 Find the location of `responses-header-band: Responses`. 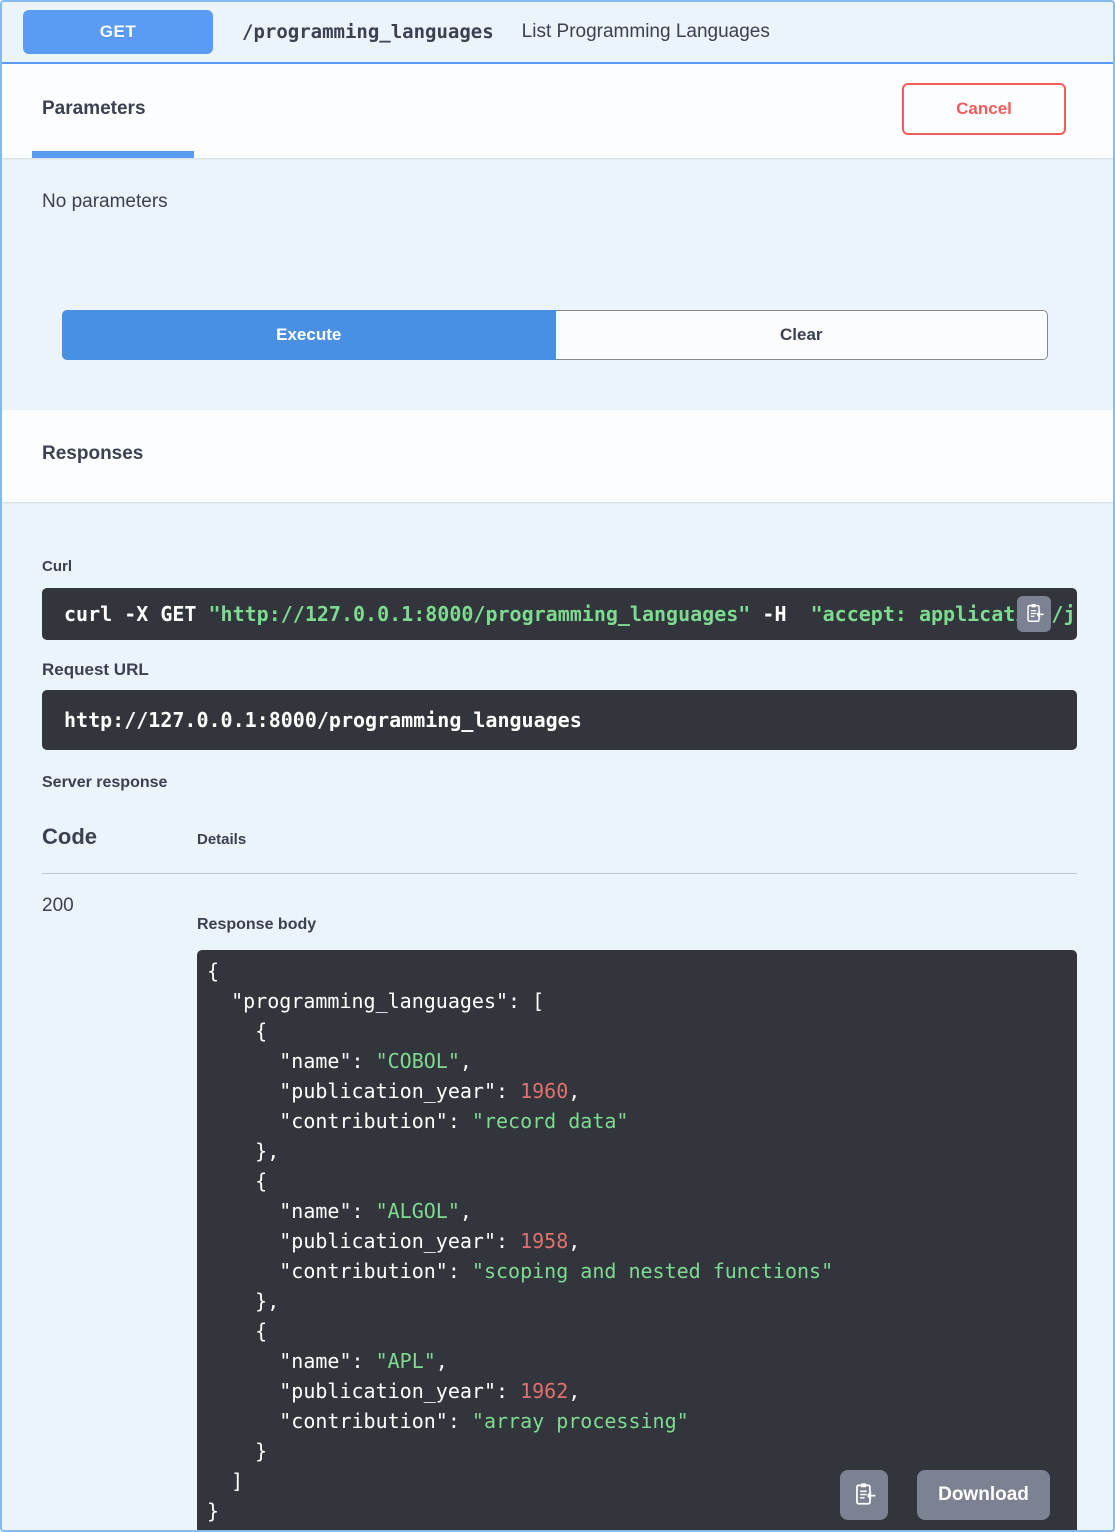

responses-header-band: Responses is located at coordinates (557, 456).